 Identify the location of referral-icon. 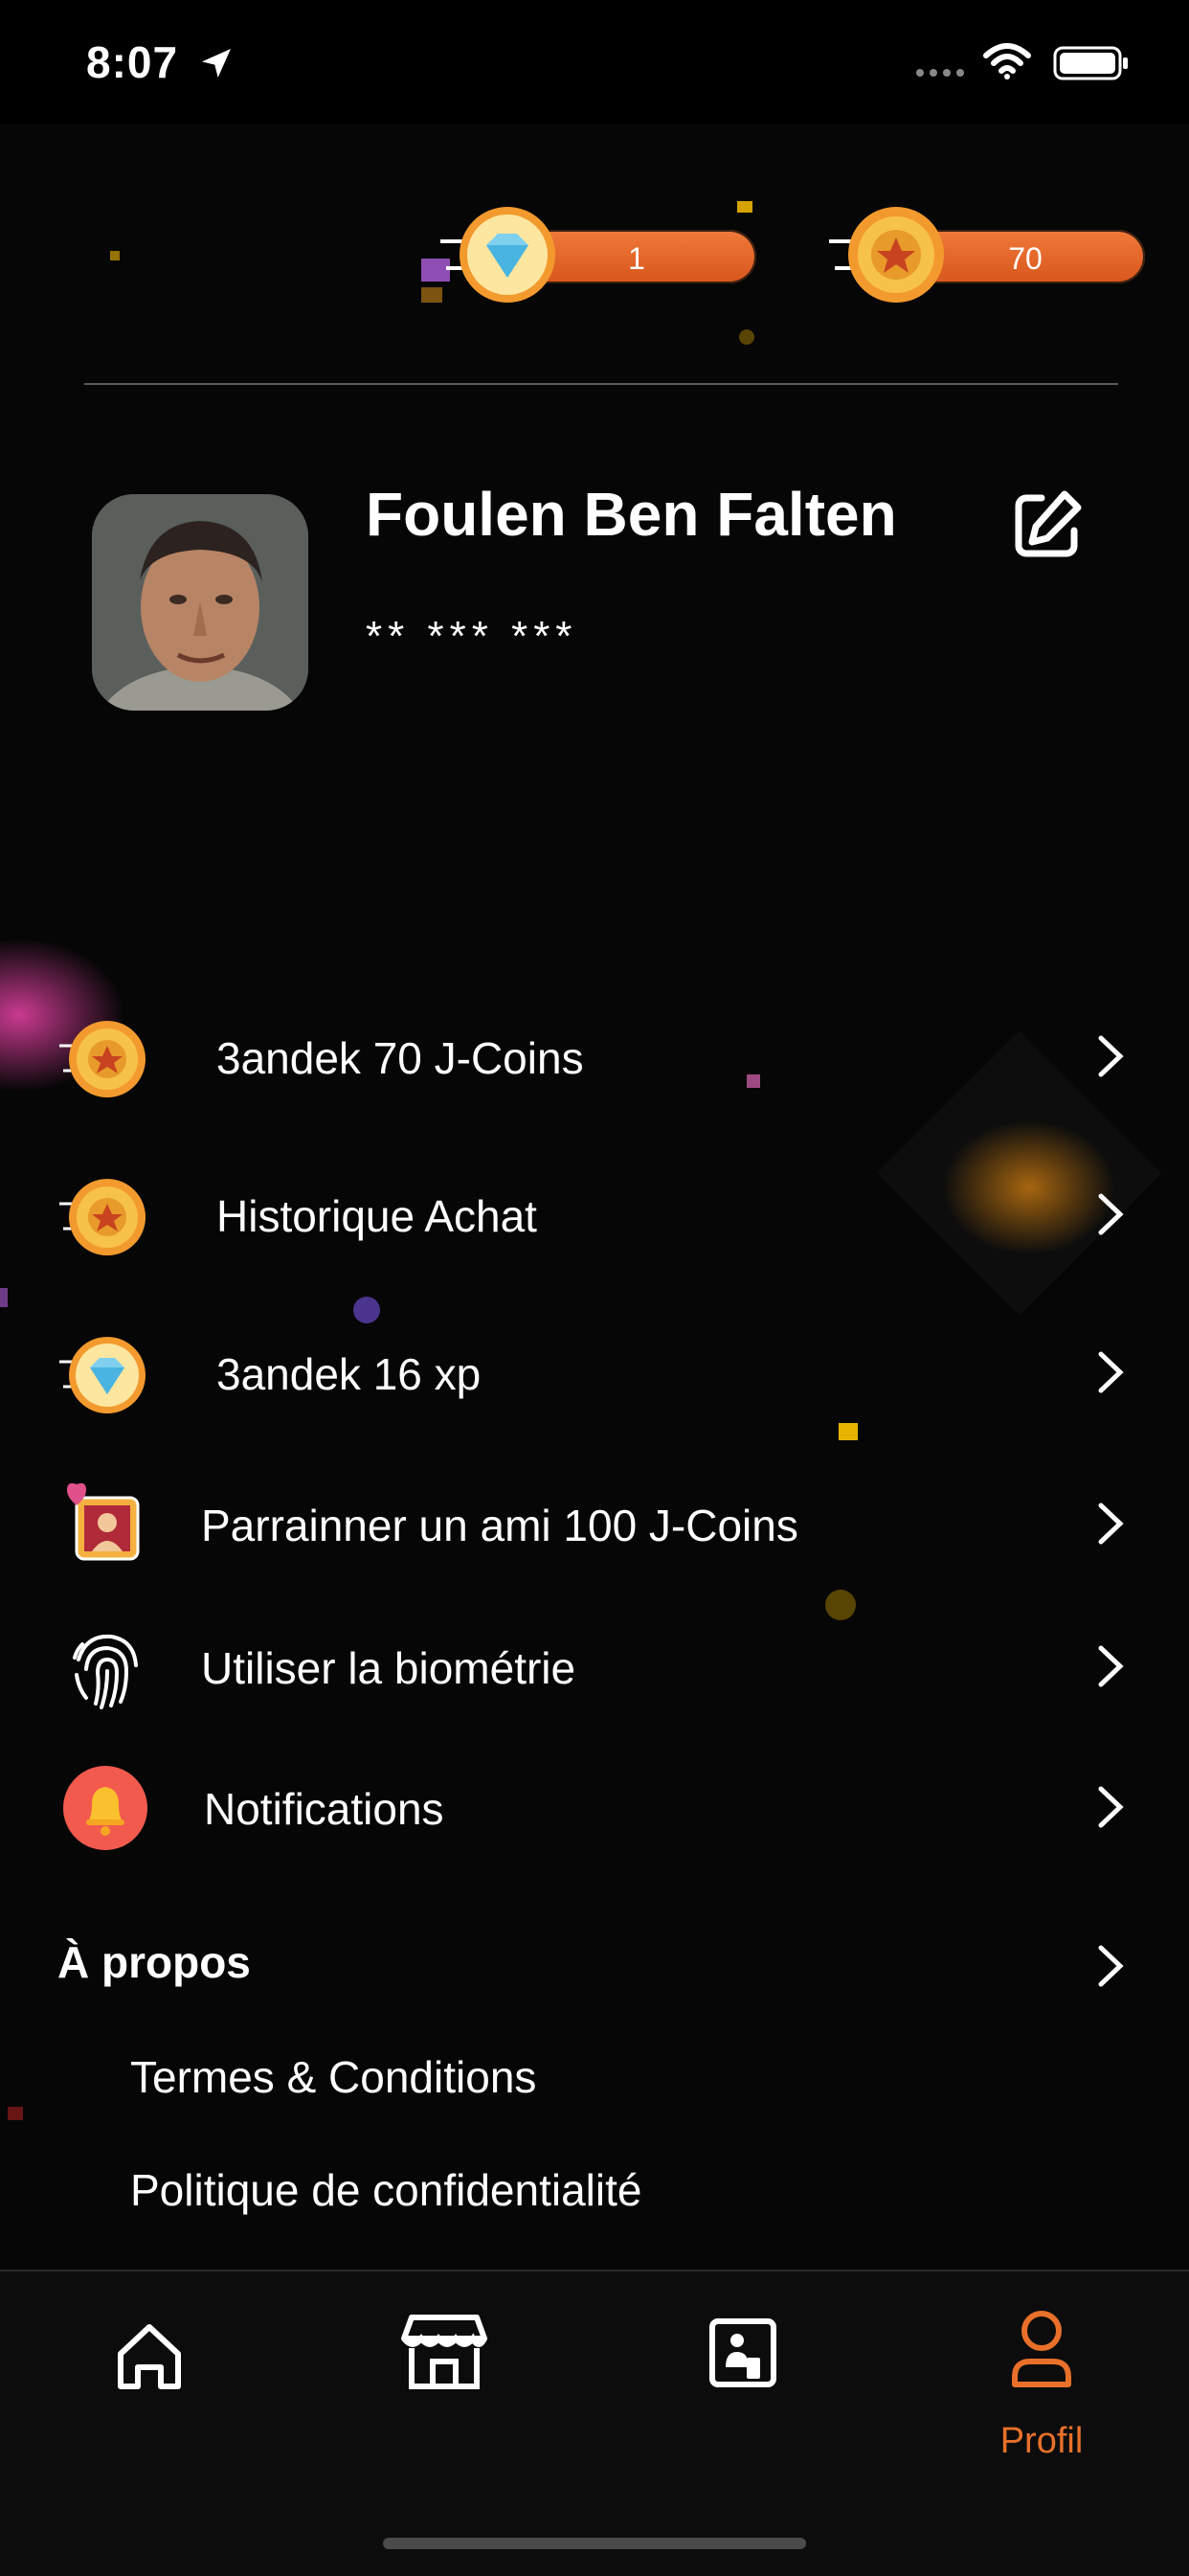
(103, 1521).